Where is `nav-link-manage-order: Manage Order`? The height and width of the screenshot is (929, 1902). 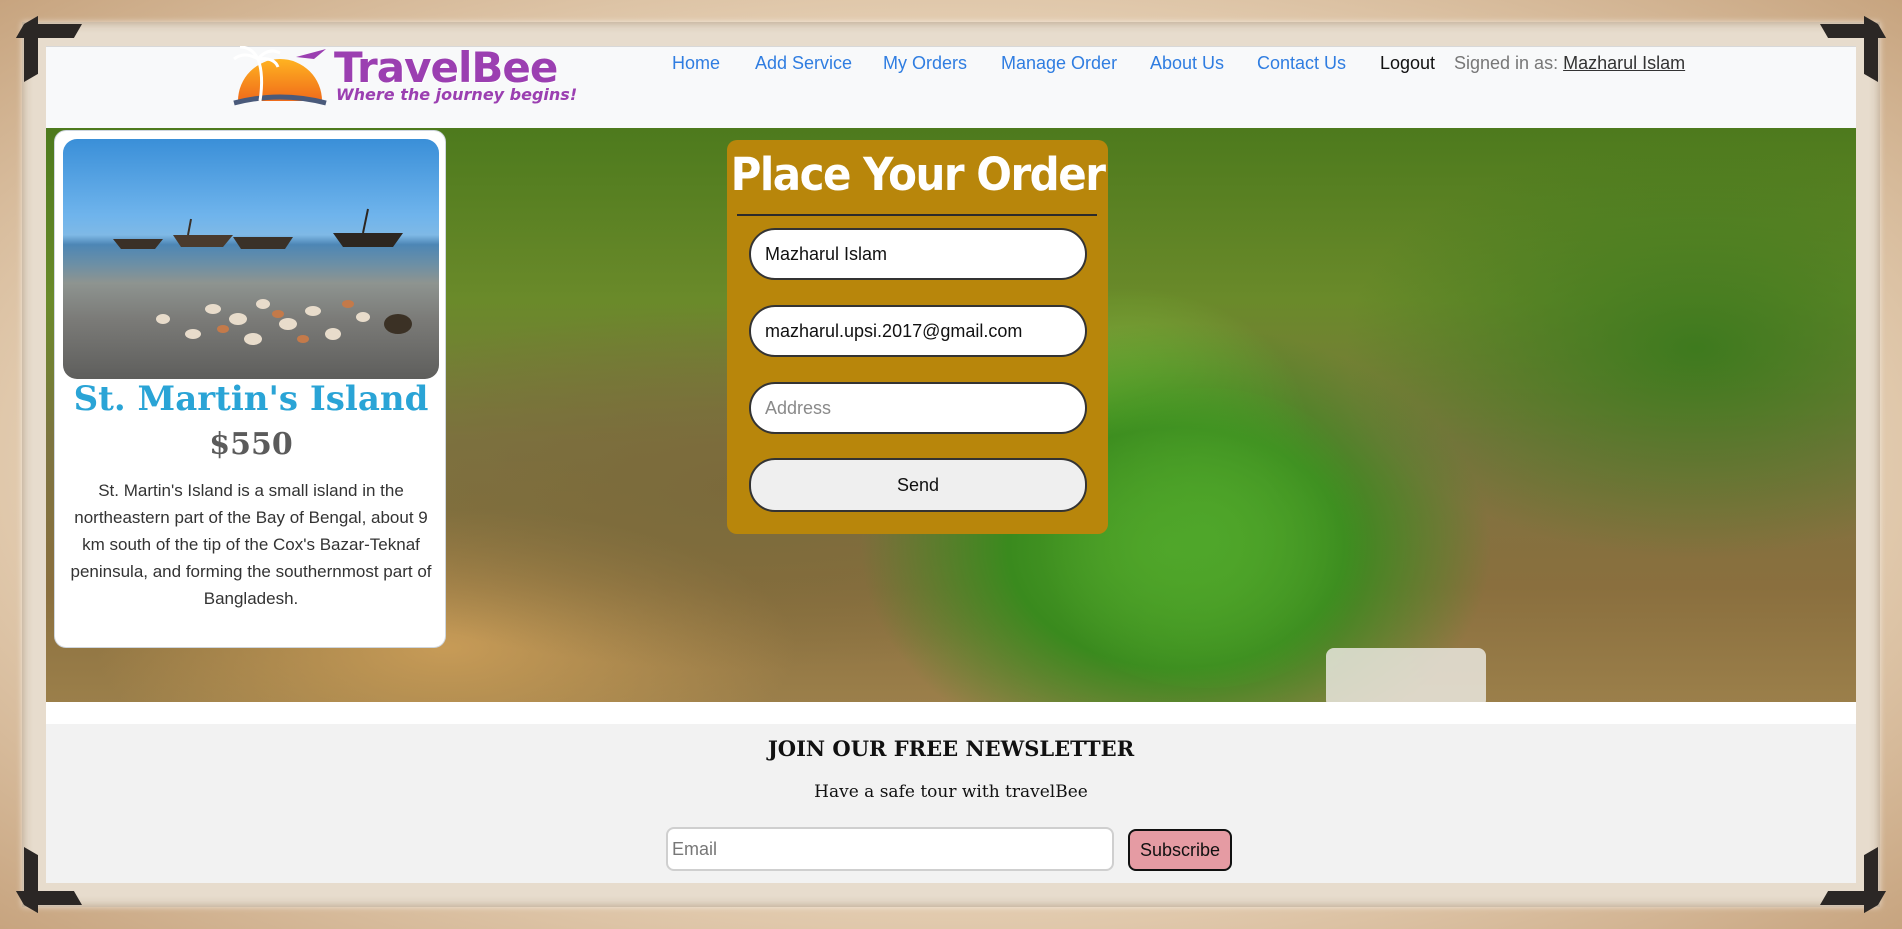 nav-link-manage-order: Manage Order is located at coordinates (1059, 63).